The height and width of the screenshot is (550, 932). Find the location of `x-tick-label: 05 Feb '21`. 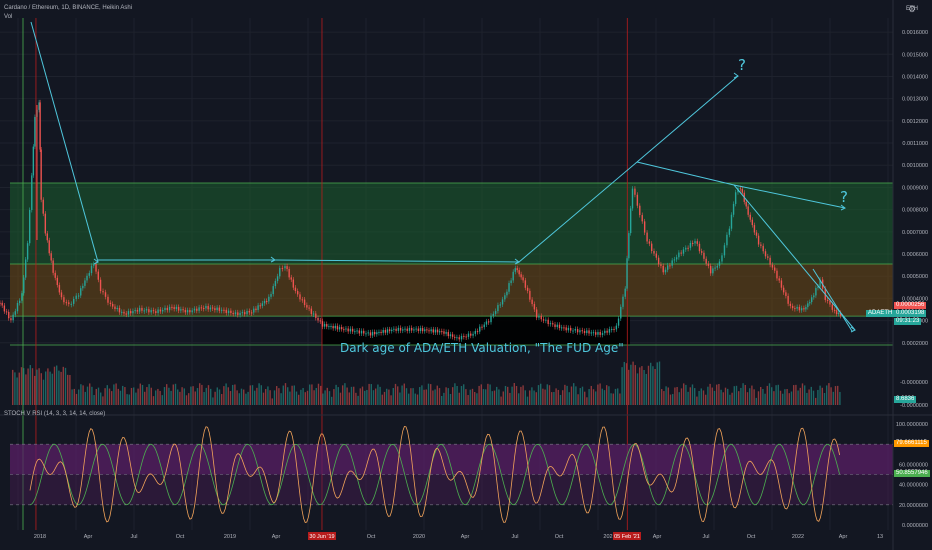

x-tick-label: 05 Feb '21 is located at coordinates (627, 537).